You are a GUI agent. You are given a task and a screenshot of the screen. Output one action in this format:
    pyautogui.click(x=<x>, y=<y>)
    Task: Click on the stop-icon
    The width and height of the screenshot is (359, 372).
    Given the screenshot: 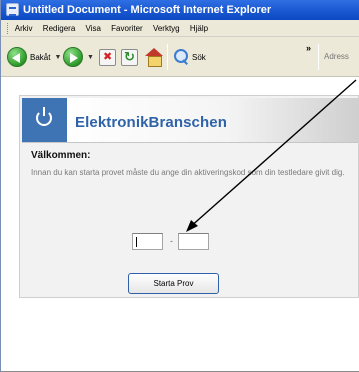 What is the action you would take?
    pyautogui.click(x=107, y=57)
    